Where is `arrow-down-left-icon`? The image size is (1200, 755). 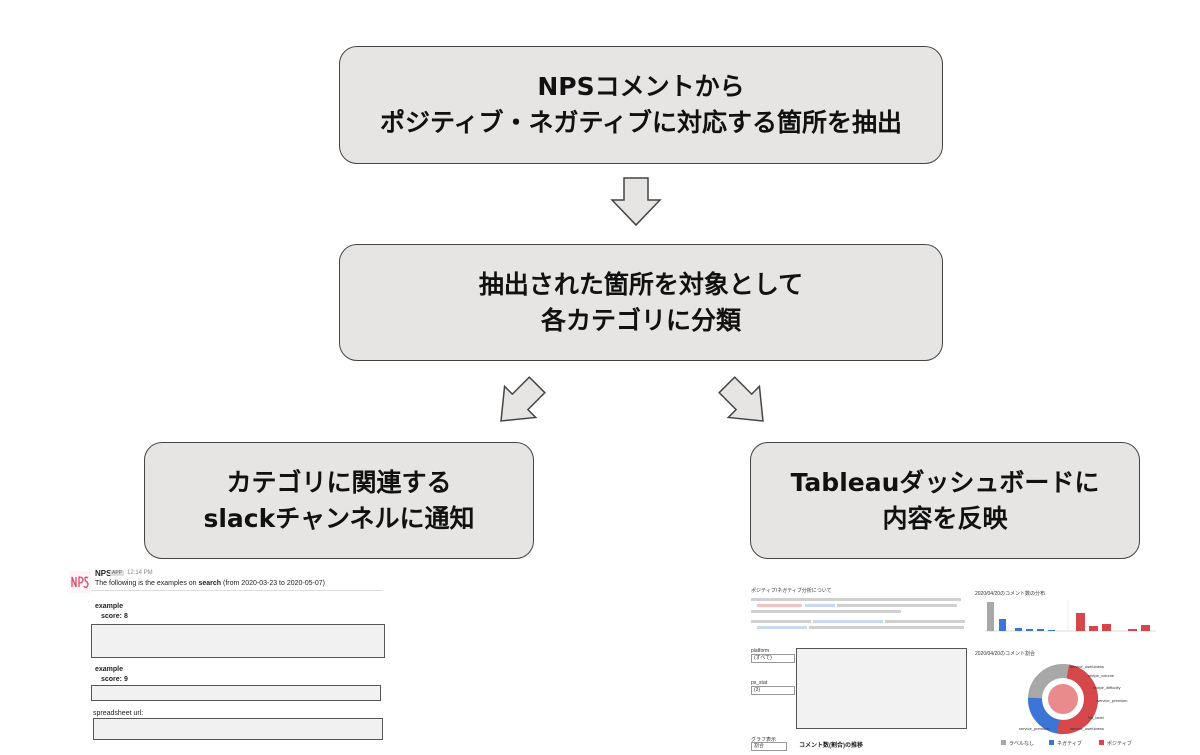
arrow-down-left-icon is located at coordinates (523, 399).